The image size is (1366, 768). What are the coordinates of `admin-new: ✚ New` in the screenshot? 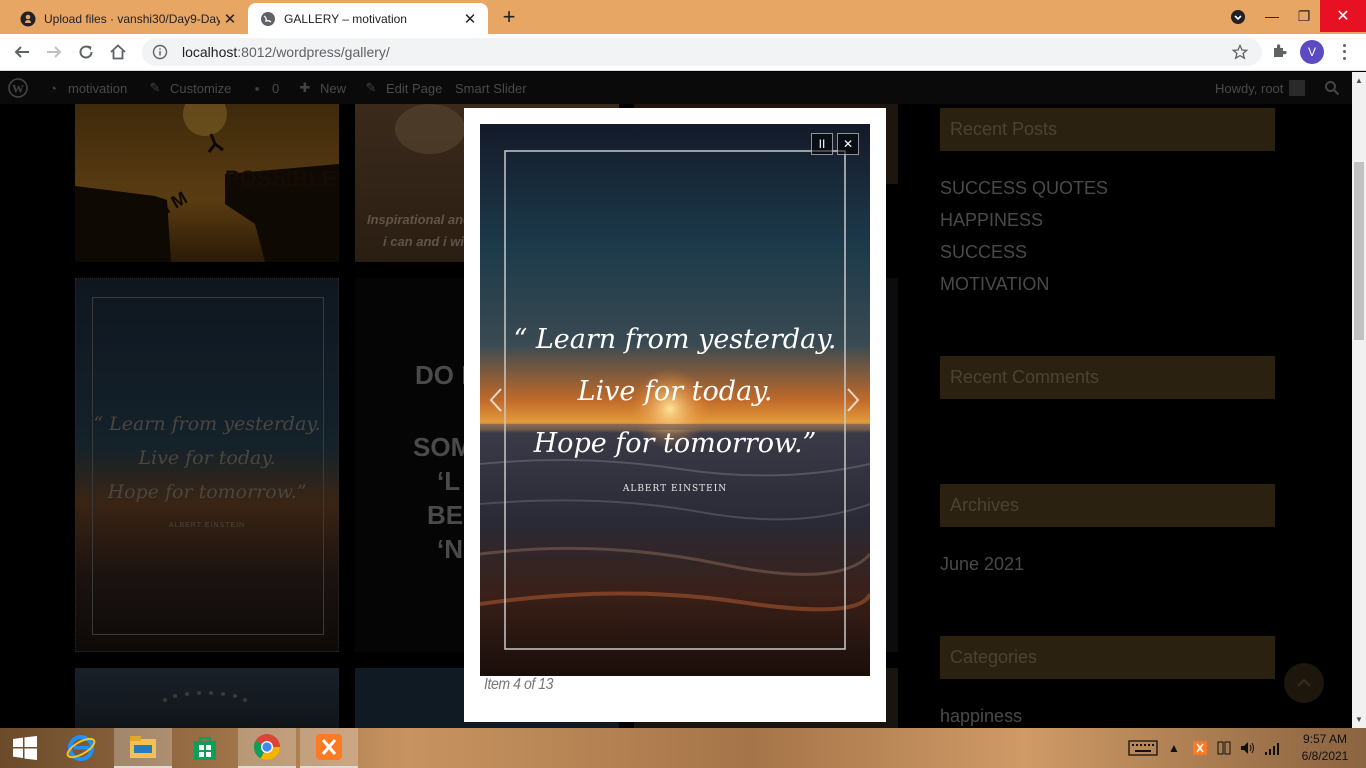 It's located at (321, 88).